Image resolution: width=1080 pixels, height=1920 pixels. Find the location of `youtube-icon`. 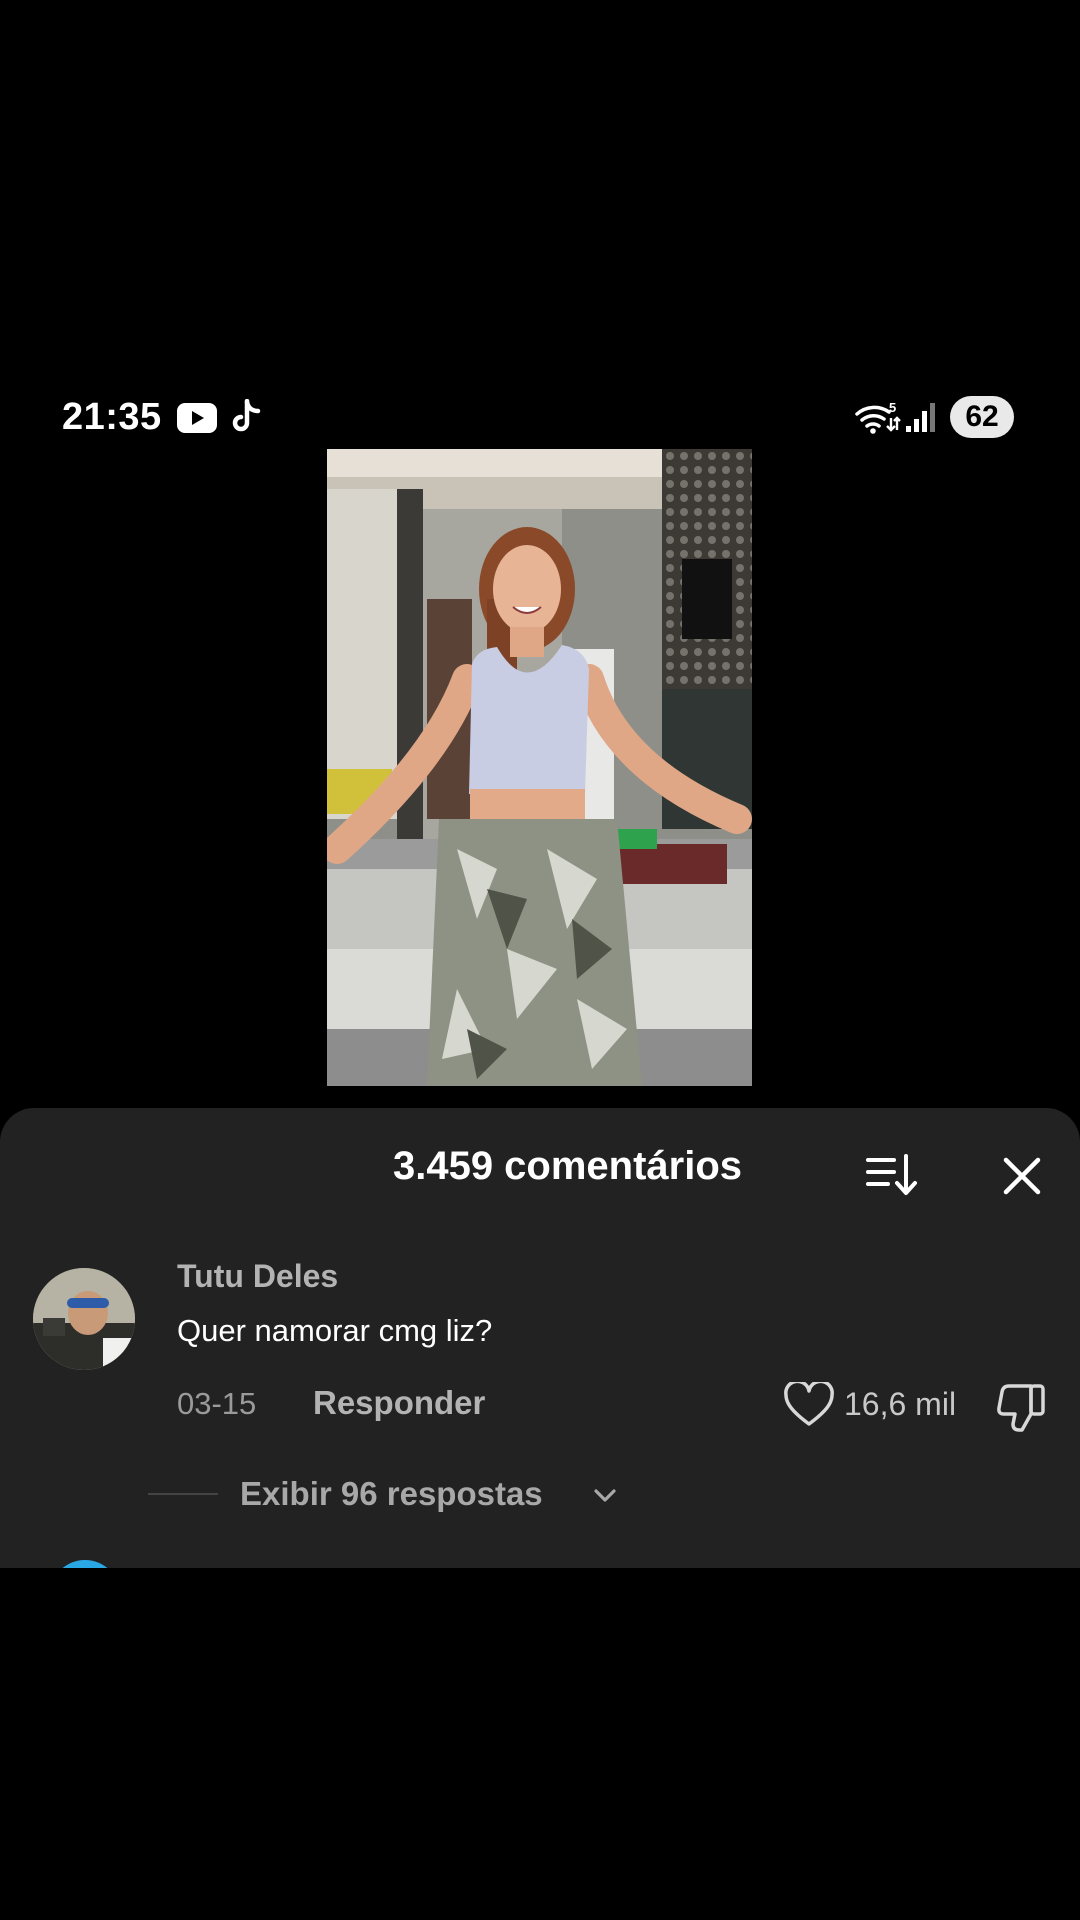

youtube-icon is located at coordinates (197, 418).